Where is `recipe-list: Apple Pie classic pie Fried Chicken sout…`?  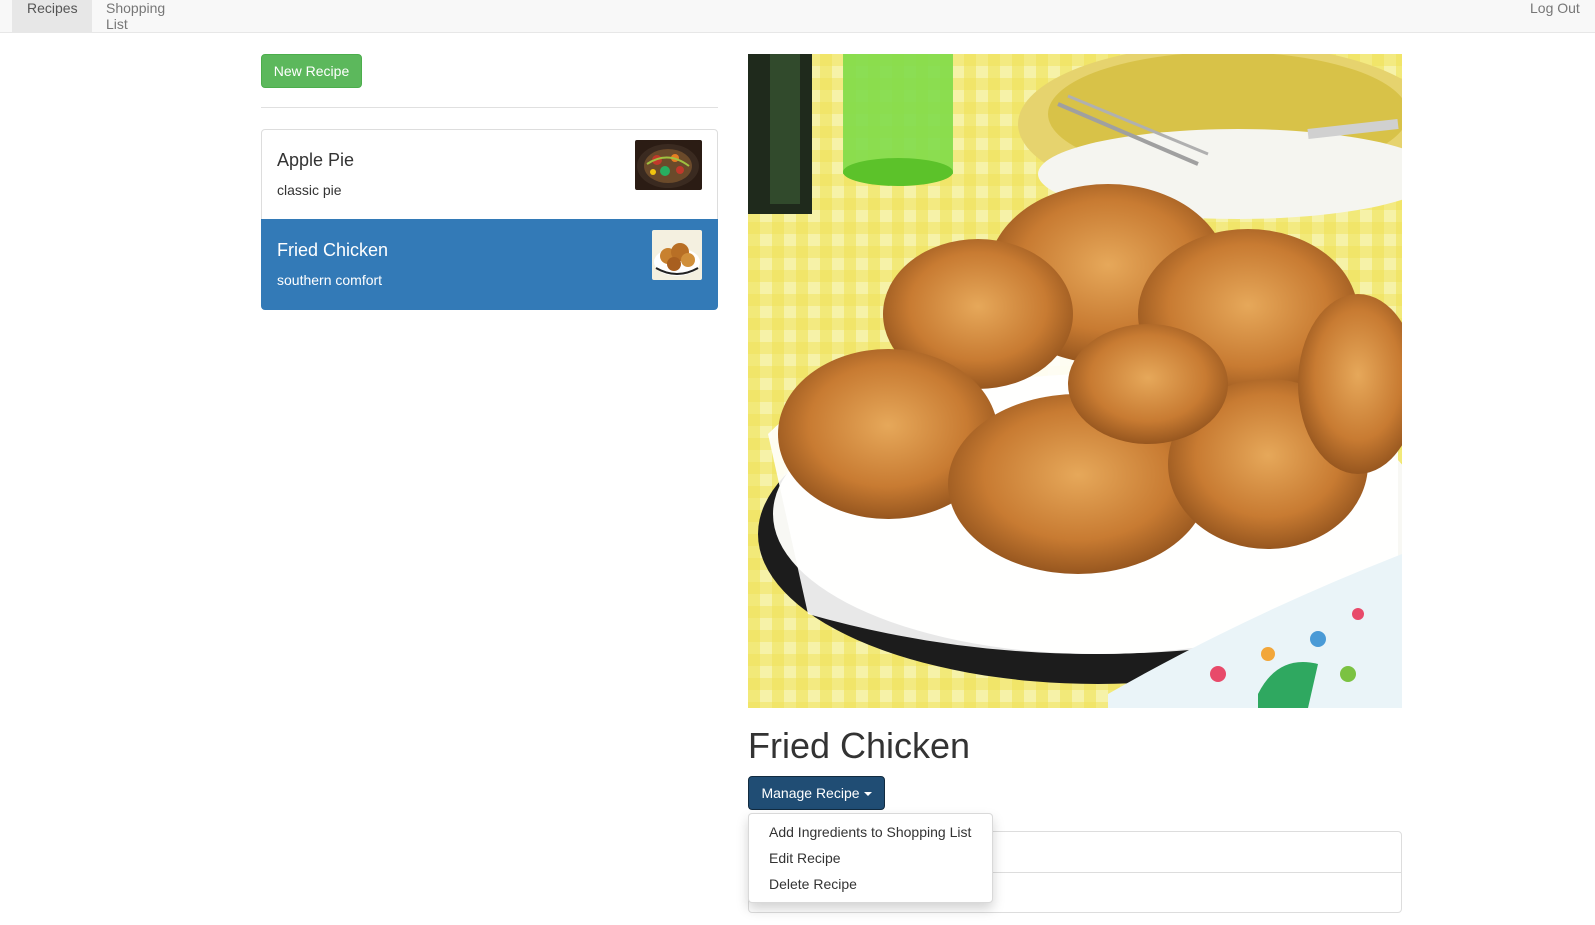 recipe-list: Apple Pie classic pie Fried Chicken sout… is located at coordinates (489, 219).